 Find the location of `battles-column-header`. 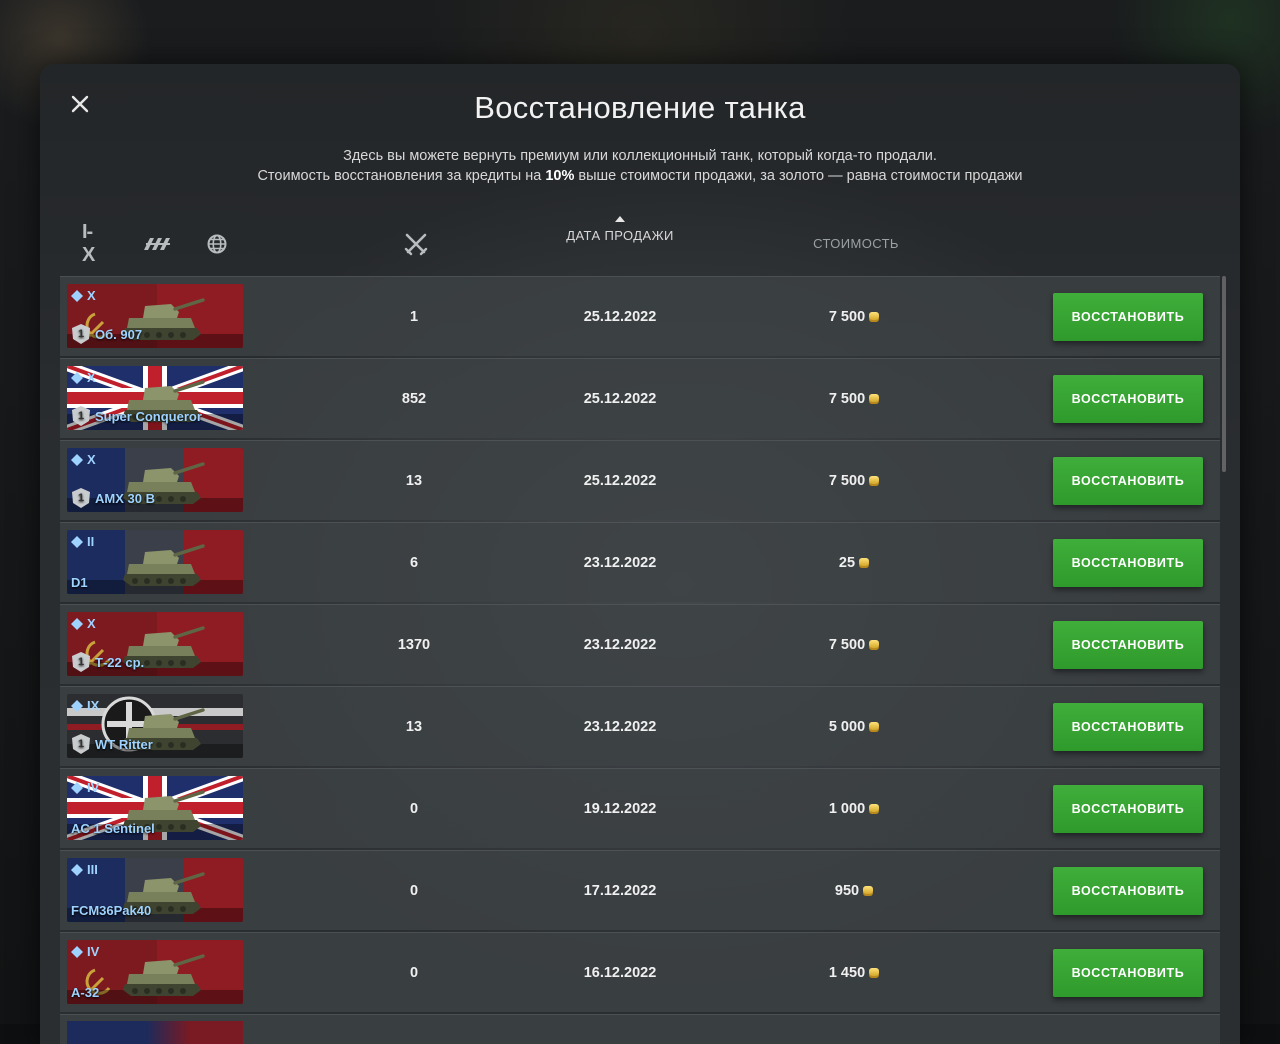

battles-column-header is located at coordinates (416, 244).